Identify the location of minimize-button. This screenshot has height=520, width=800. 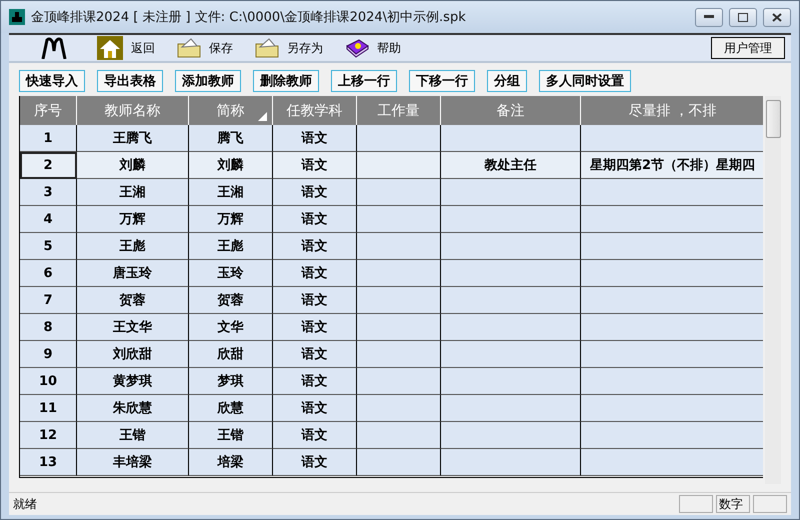
(709, 17).